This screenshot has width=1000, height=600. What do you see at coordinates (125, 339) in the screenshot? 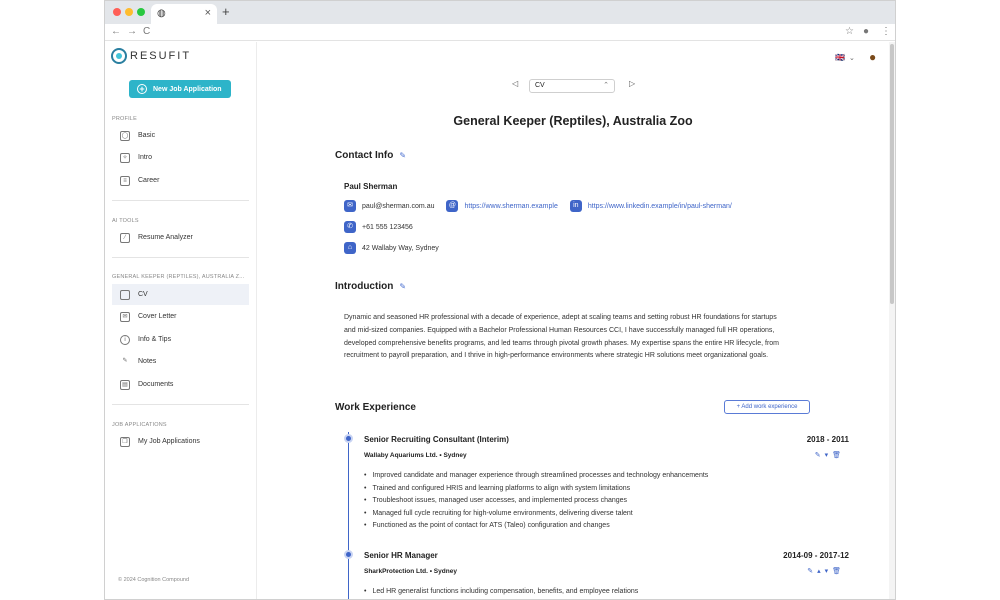
I see `info-icon: i` at bounding box center [125, 339].